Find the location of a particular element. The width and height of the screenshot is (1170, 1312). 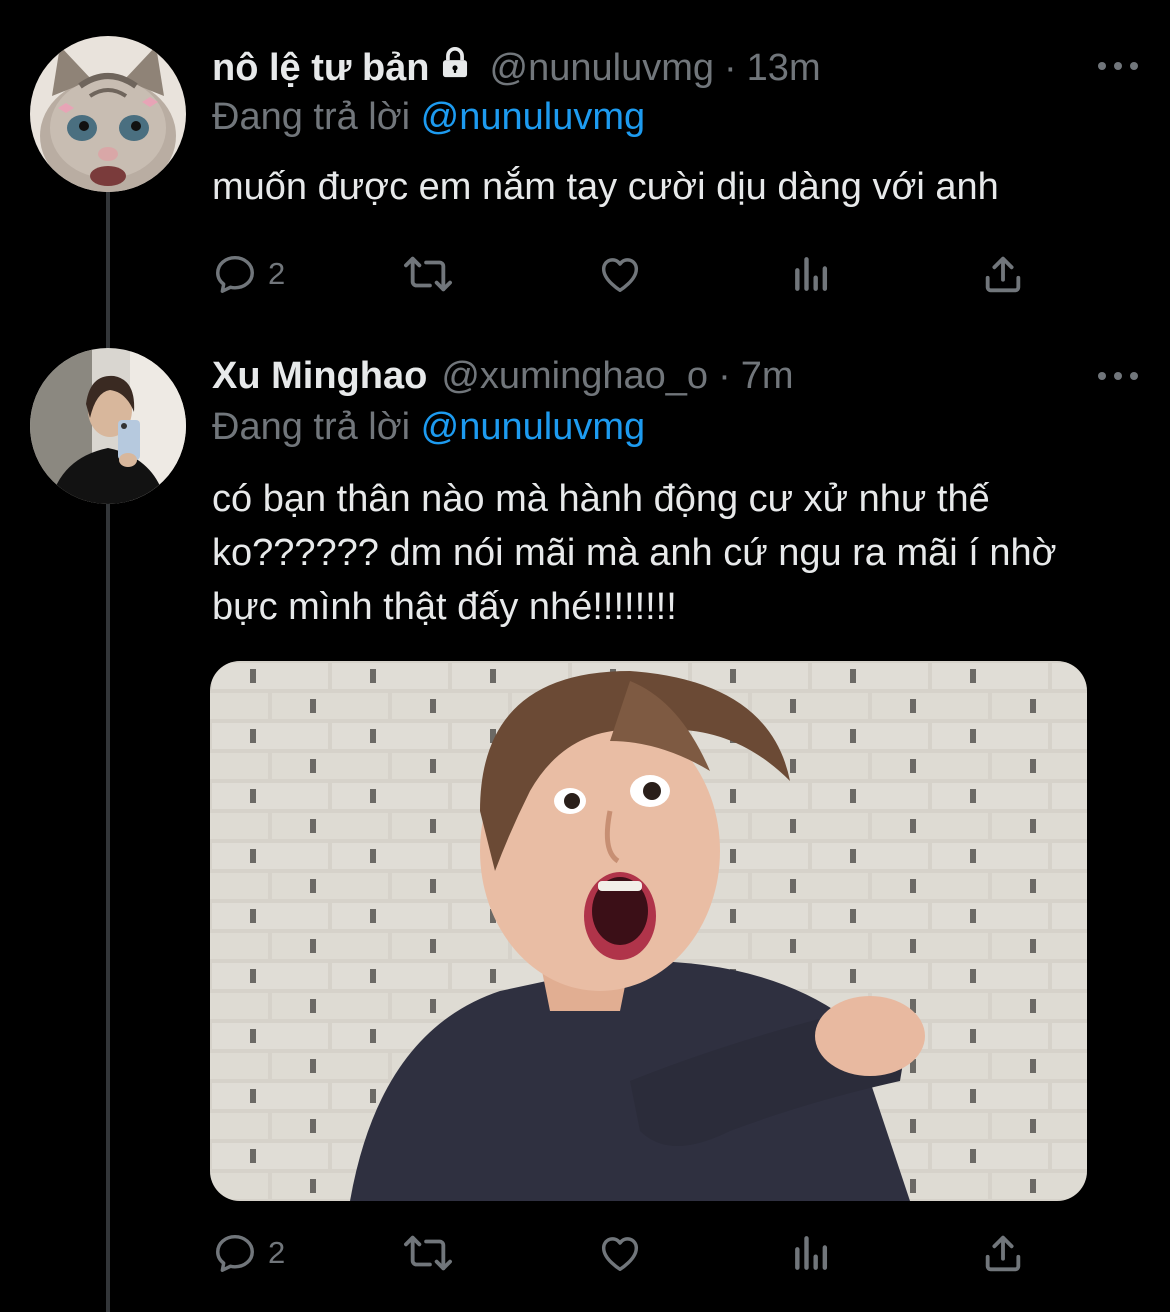

user-handle: @nunuluvmg is located at coordinates (602, 68).